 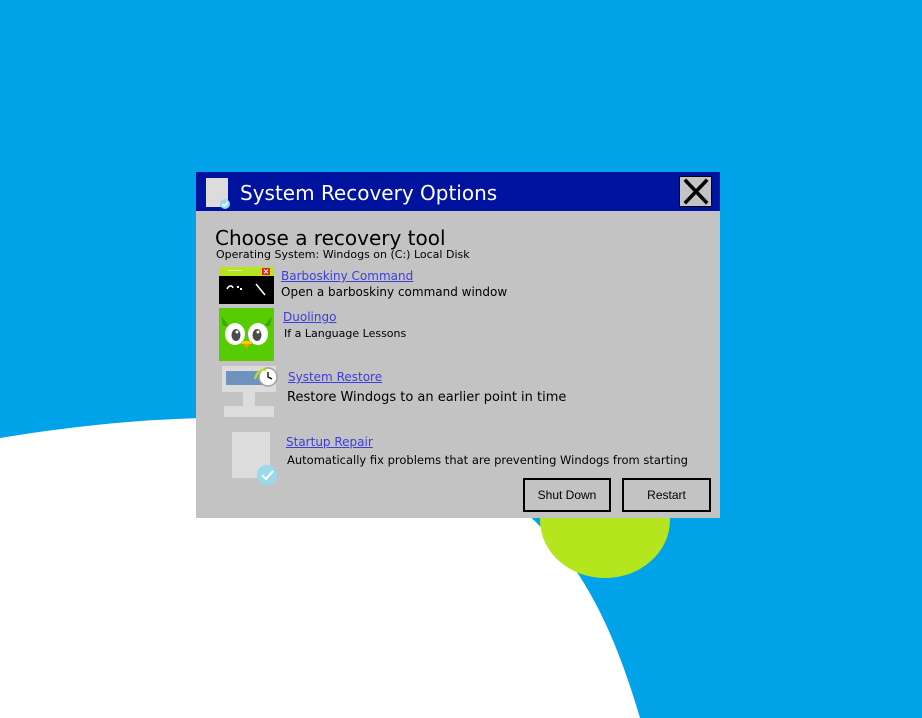 I want to click on barboskiny-command-description: Open a barboskiny command window, so click(x=394, y=292).